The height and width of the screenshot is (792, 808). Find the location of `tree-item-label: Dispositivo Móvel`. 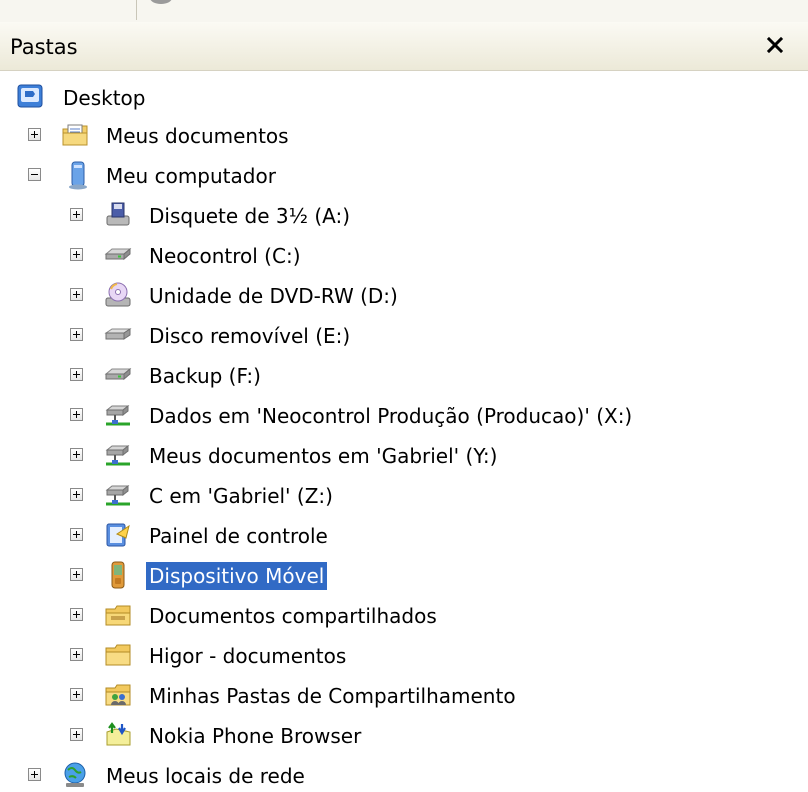

tree-item-label: Dispositivo Móvel is located at coordinates (237, 576).